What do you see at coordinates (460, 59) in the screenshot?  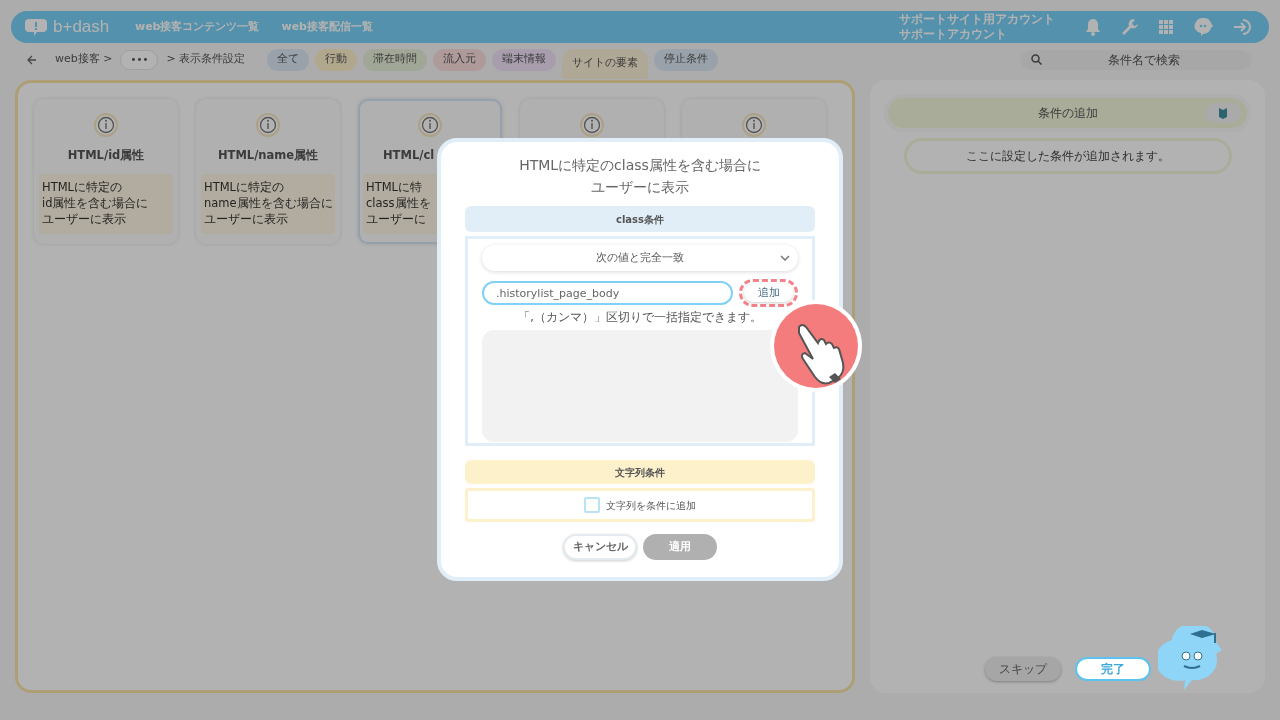 I see `filter-tab: 流入元` at bounding box center [460, 59].